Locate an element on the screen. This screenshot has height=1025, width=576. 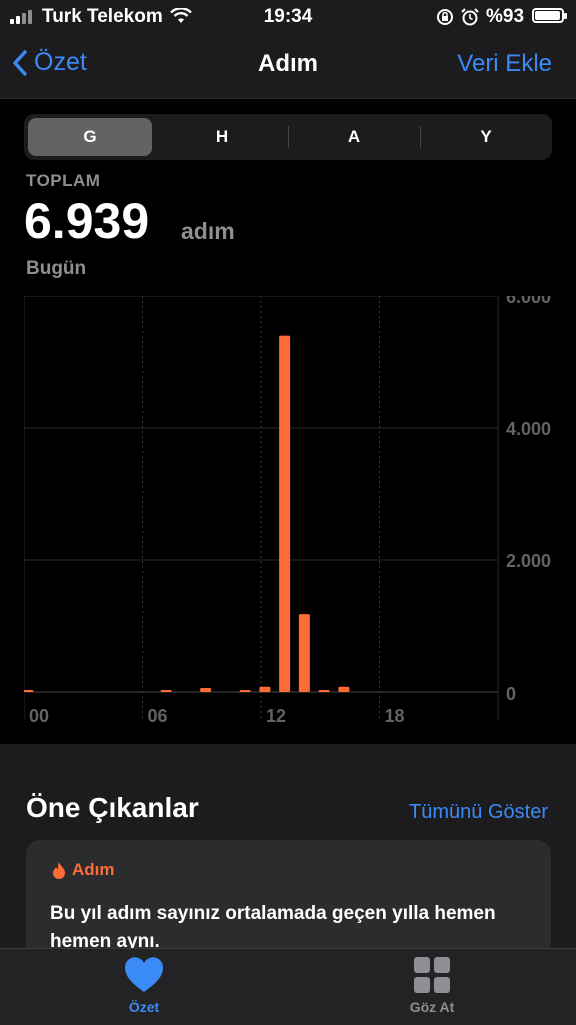
y-tick-label: 2.000 is located at coordinates (528, 561).